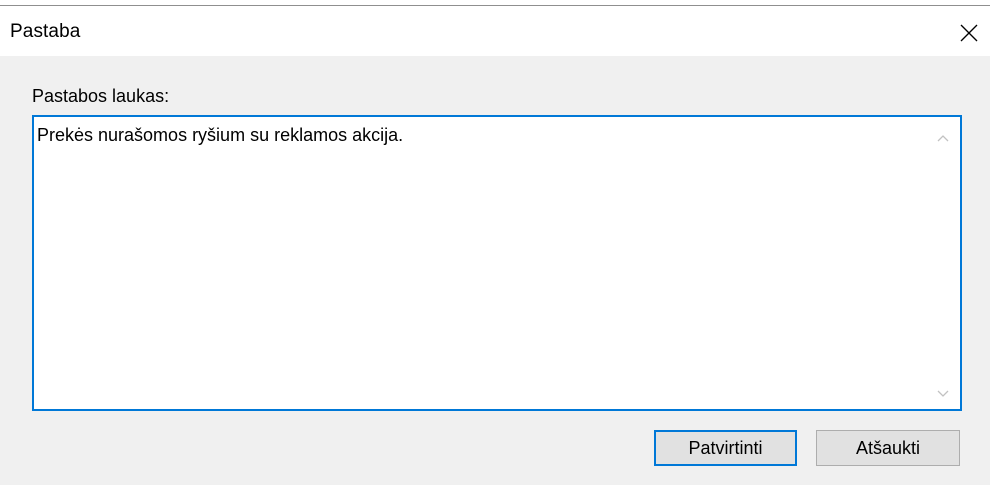  I want to click on cancel-button: Atšaukti, so click(888, 448).